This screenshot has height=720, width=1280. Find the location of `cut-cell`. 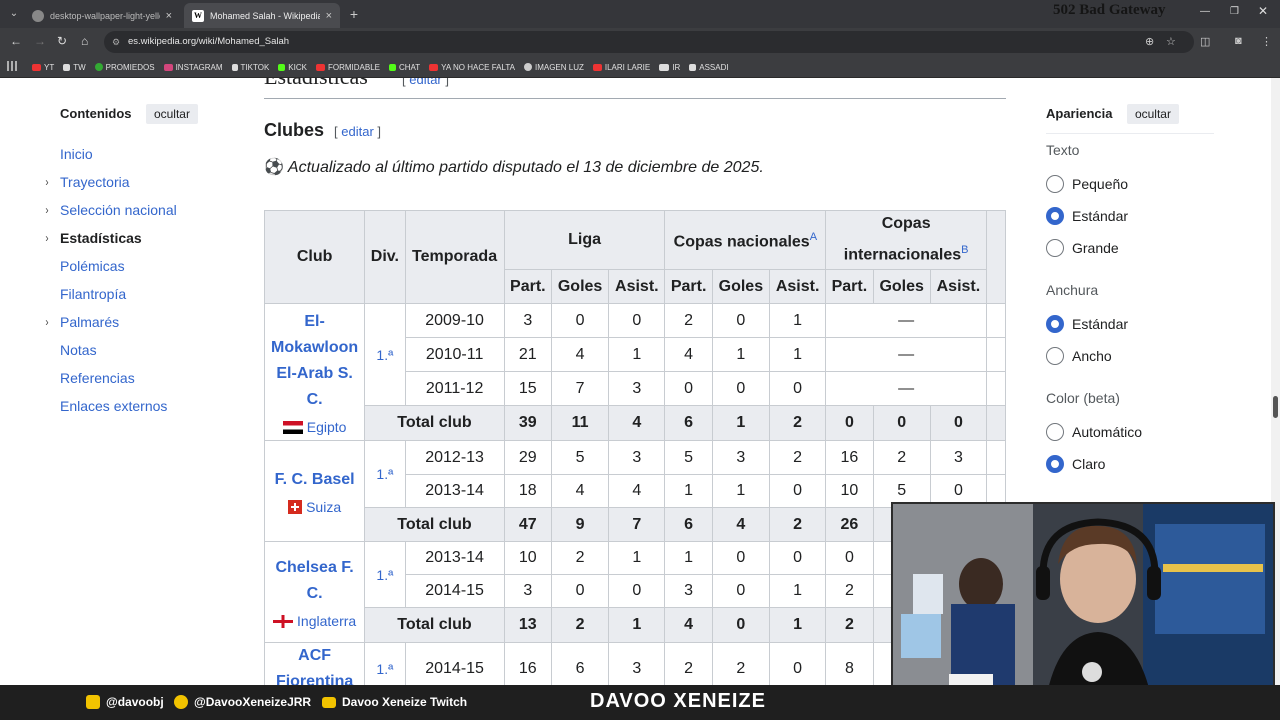

cut-cell is located at coordinates (996, 457).